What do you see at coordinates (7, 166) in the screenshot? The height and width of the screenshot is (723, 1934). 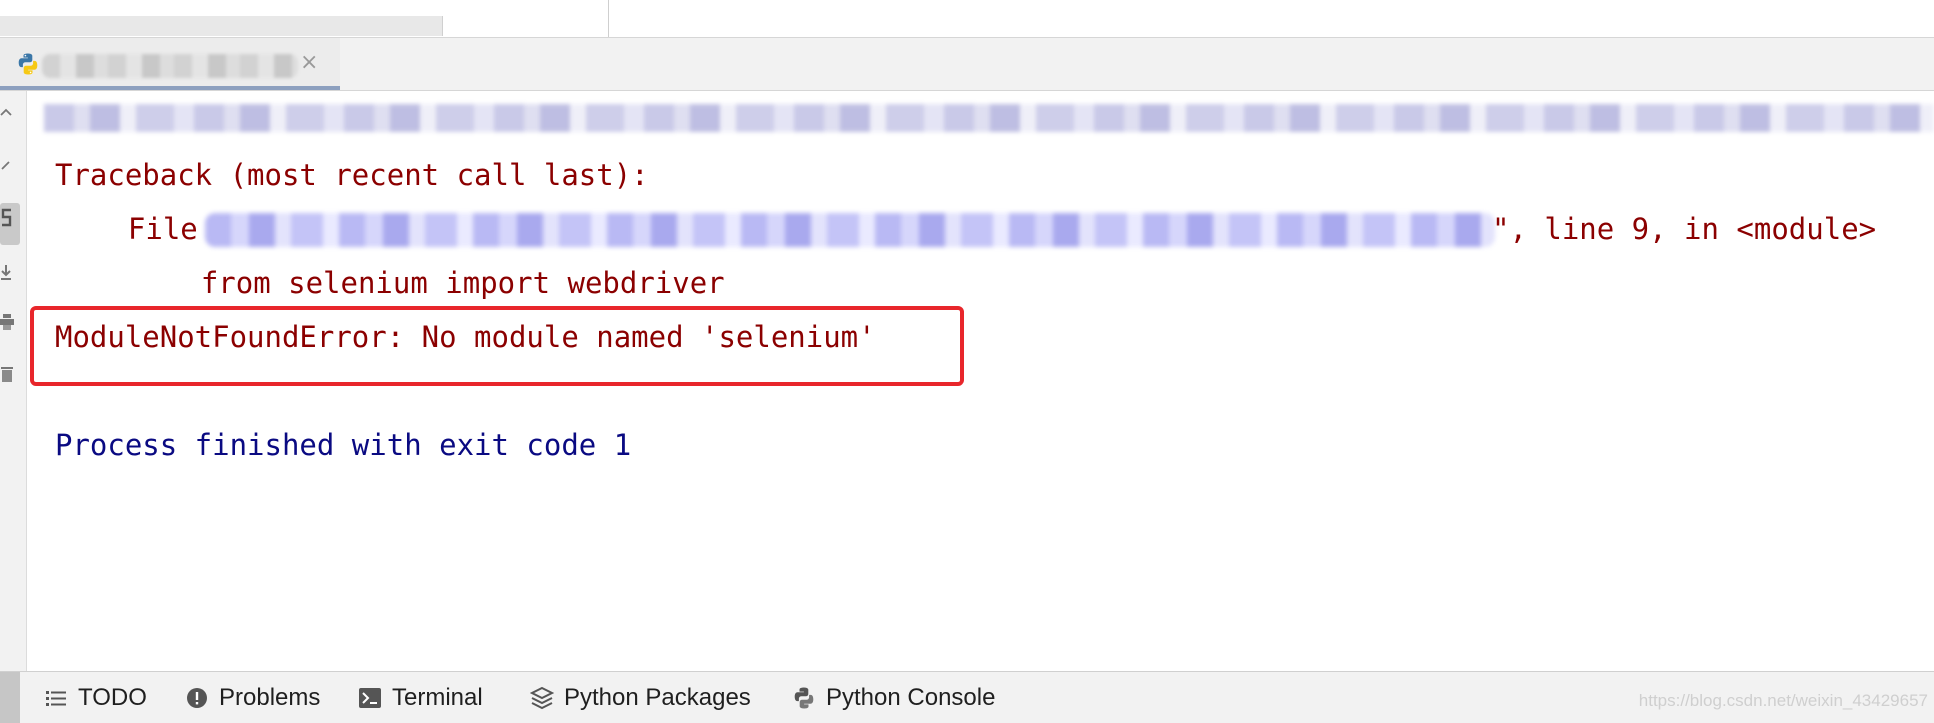 I see `soft-wrap-icon` at bounding box center [7, 166].